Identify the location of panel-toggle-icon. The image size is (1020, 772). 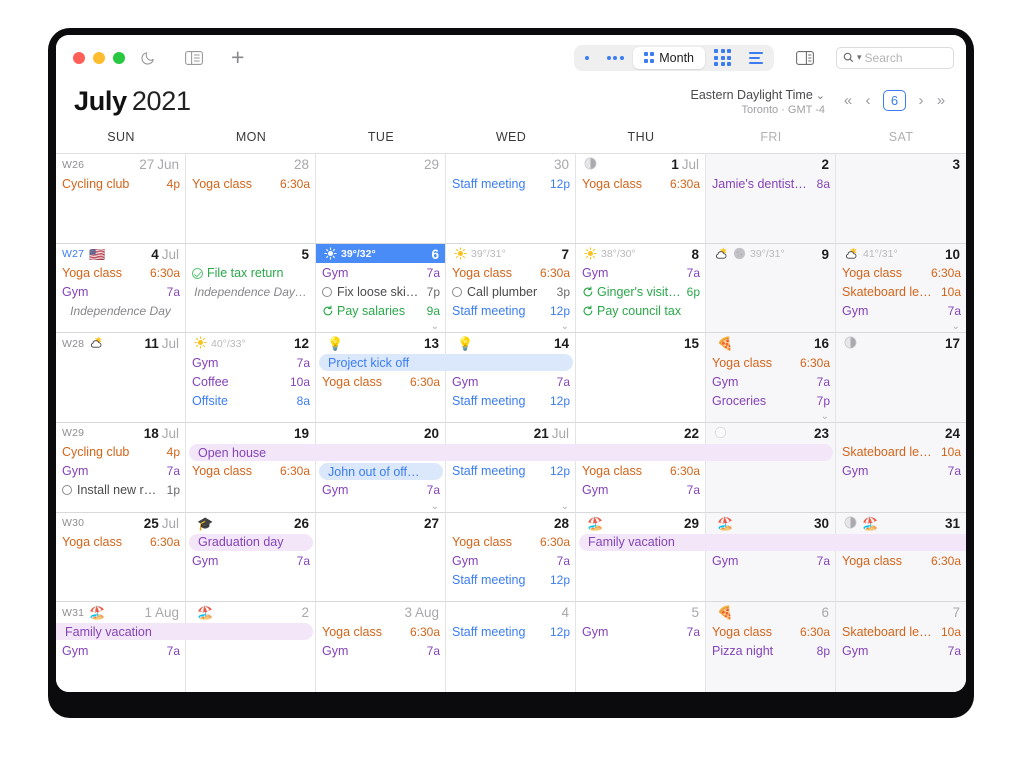
(805, 57).